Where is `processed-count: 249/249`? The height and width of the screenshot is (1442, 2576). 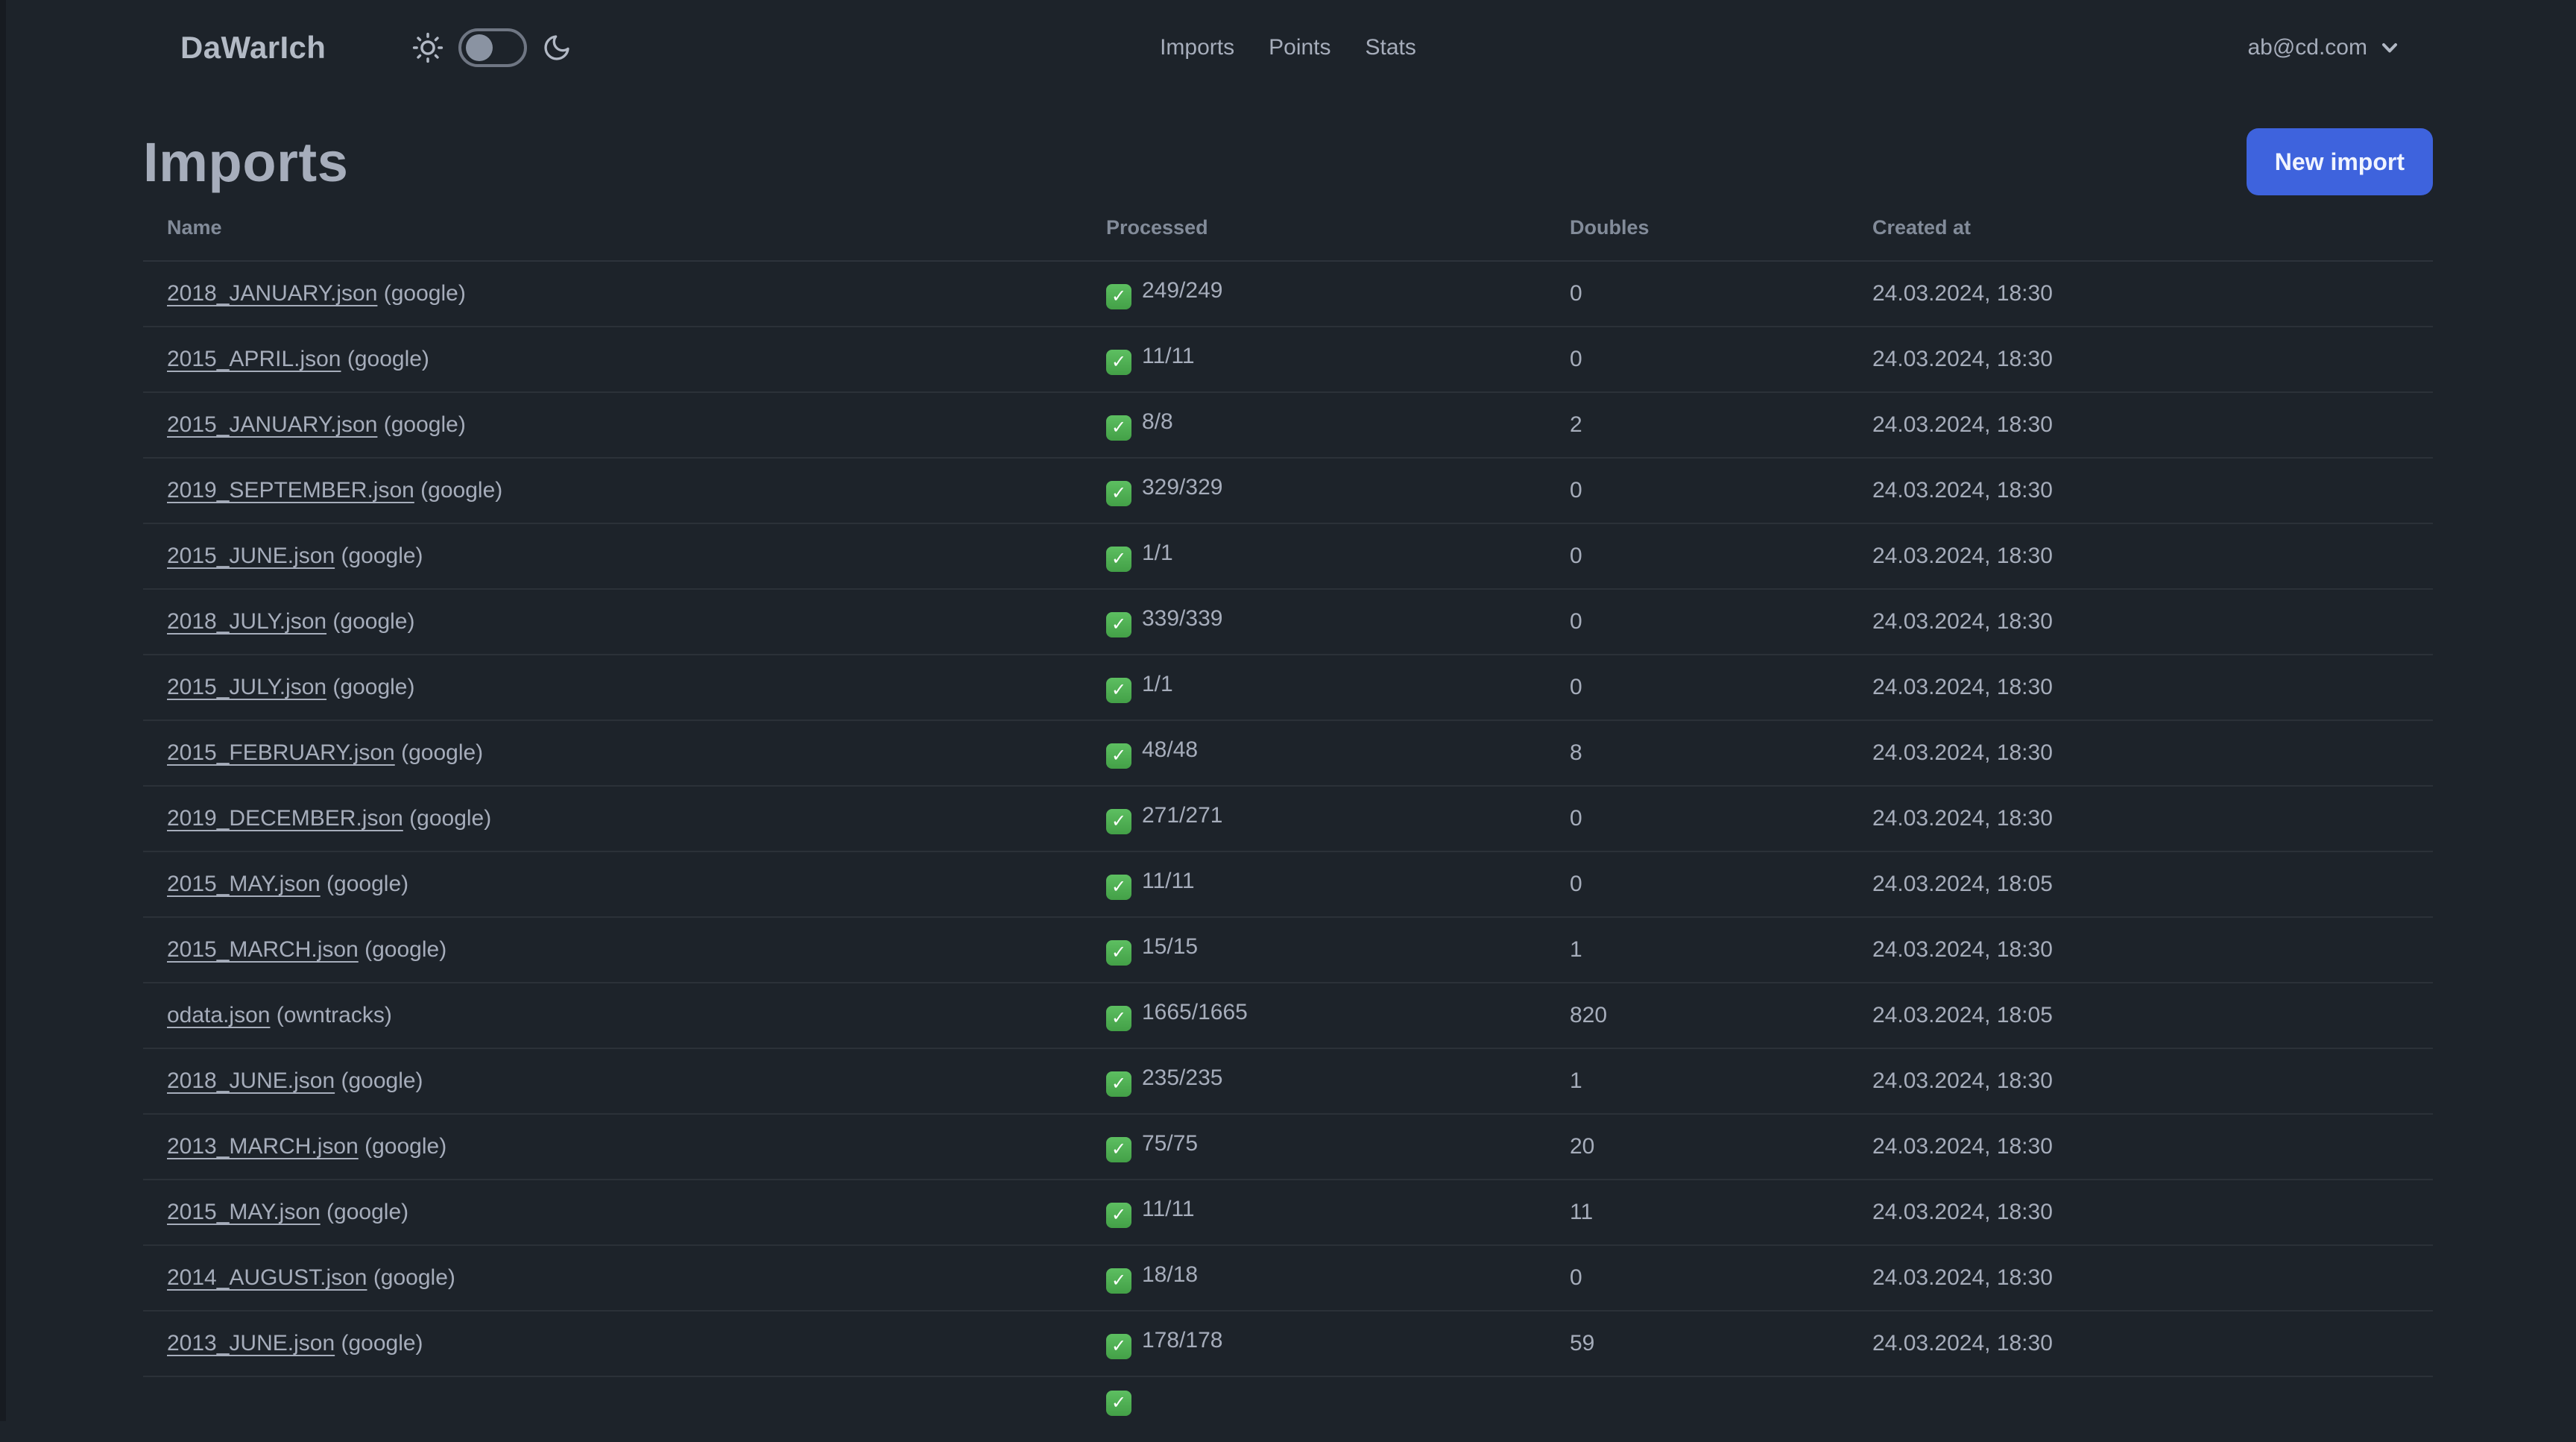
processed-count: 249/249 is located at coordinates (1182, 290).